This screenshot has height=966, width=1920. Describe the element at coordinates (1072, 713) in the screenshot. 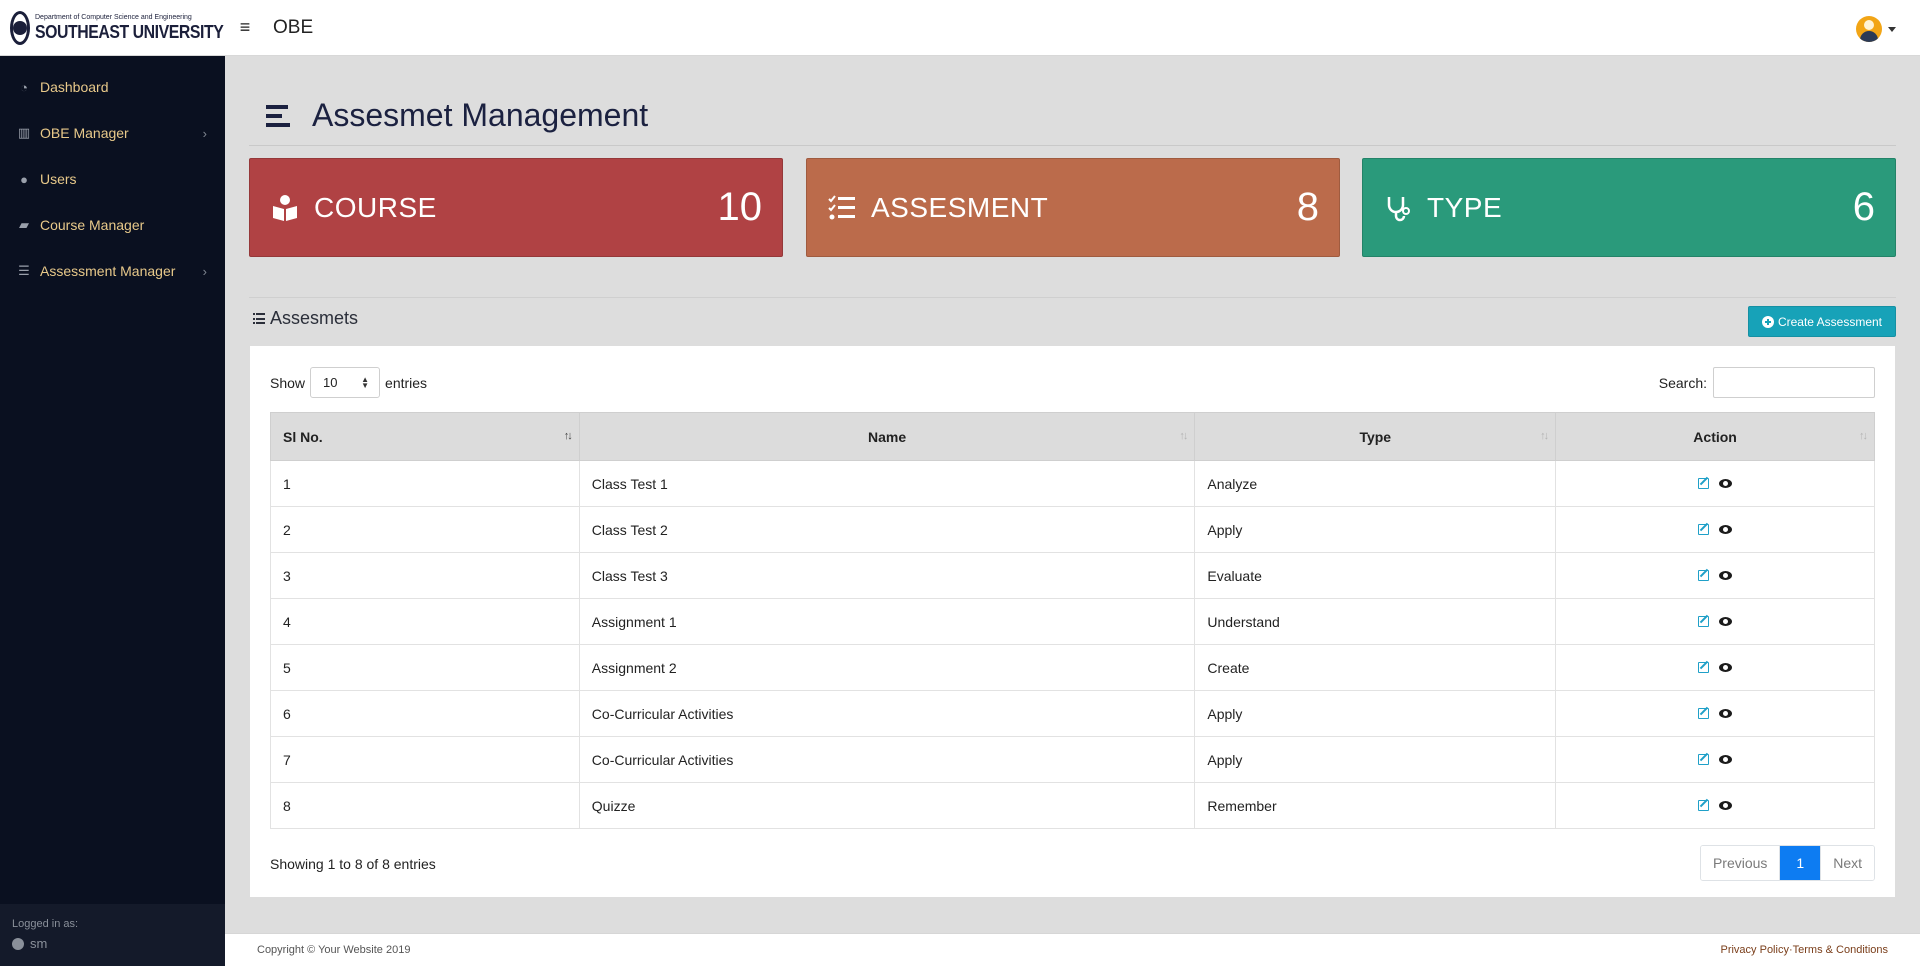

I see `table-row: 6 Co-Curricular Activities Apply` at that location.